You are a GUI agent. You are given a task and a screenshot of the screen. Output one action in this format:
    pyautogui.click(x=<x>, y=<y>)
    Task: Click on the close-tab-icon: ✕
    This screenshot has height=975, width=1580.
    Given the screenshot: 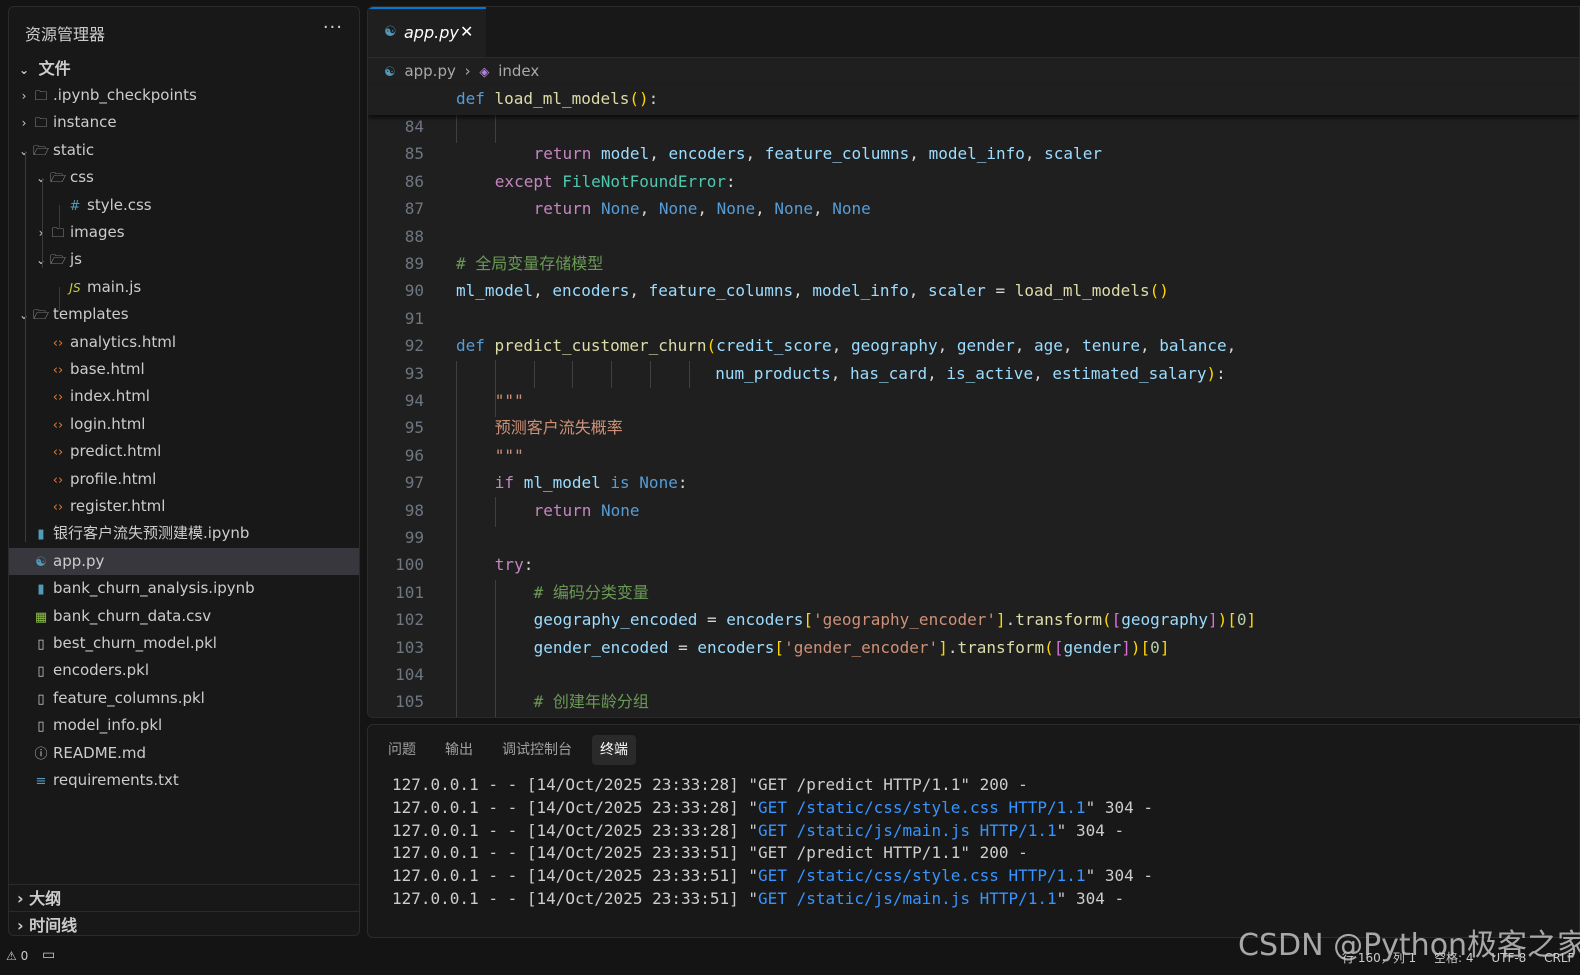 What is the action you would take?
    pyautogui.click(x=466, y=31)
    